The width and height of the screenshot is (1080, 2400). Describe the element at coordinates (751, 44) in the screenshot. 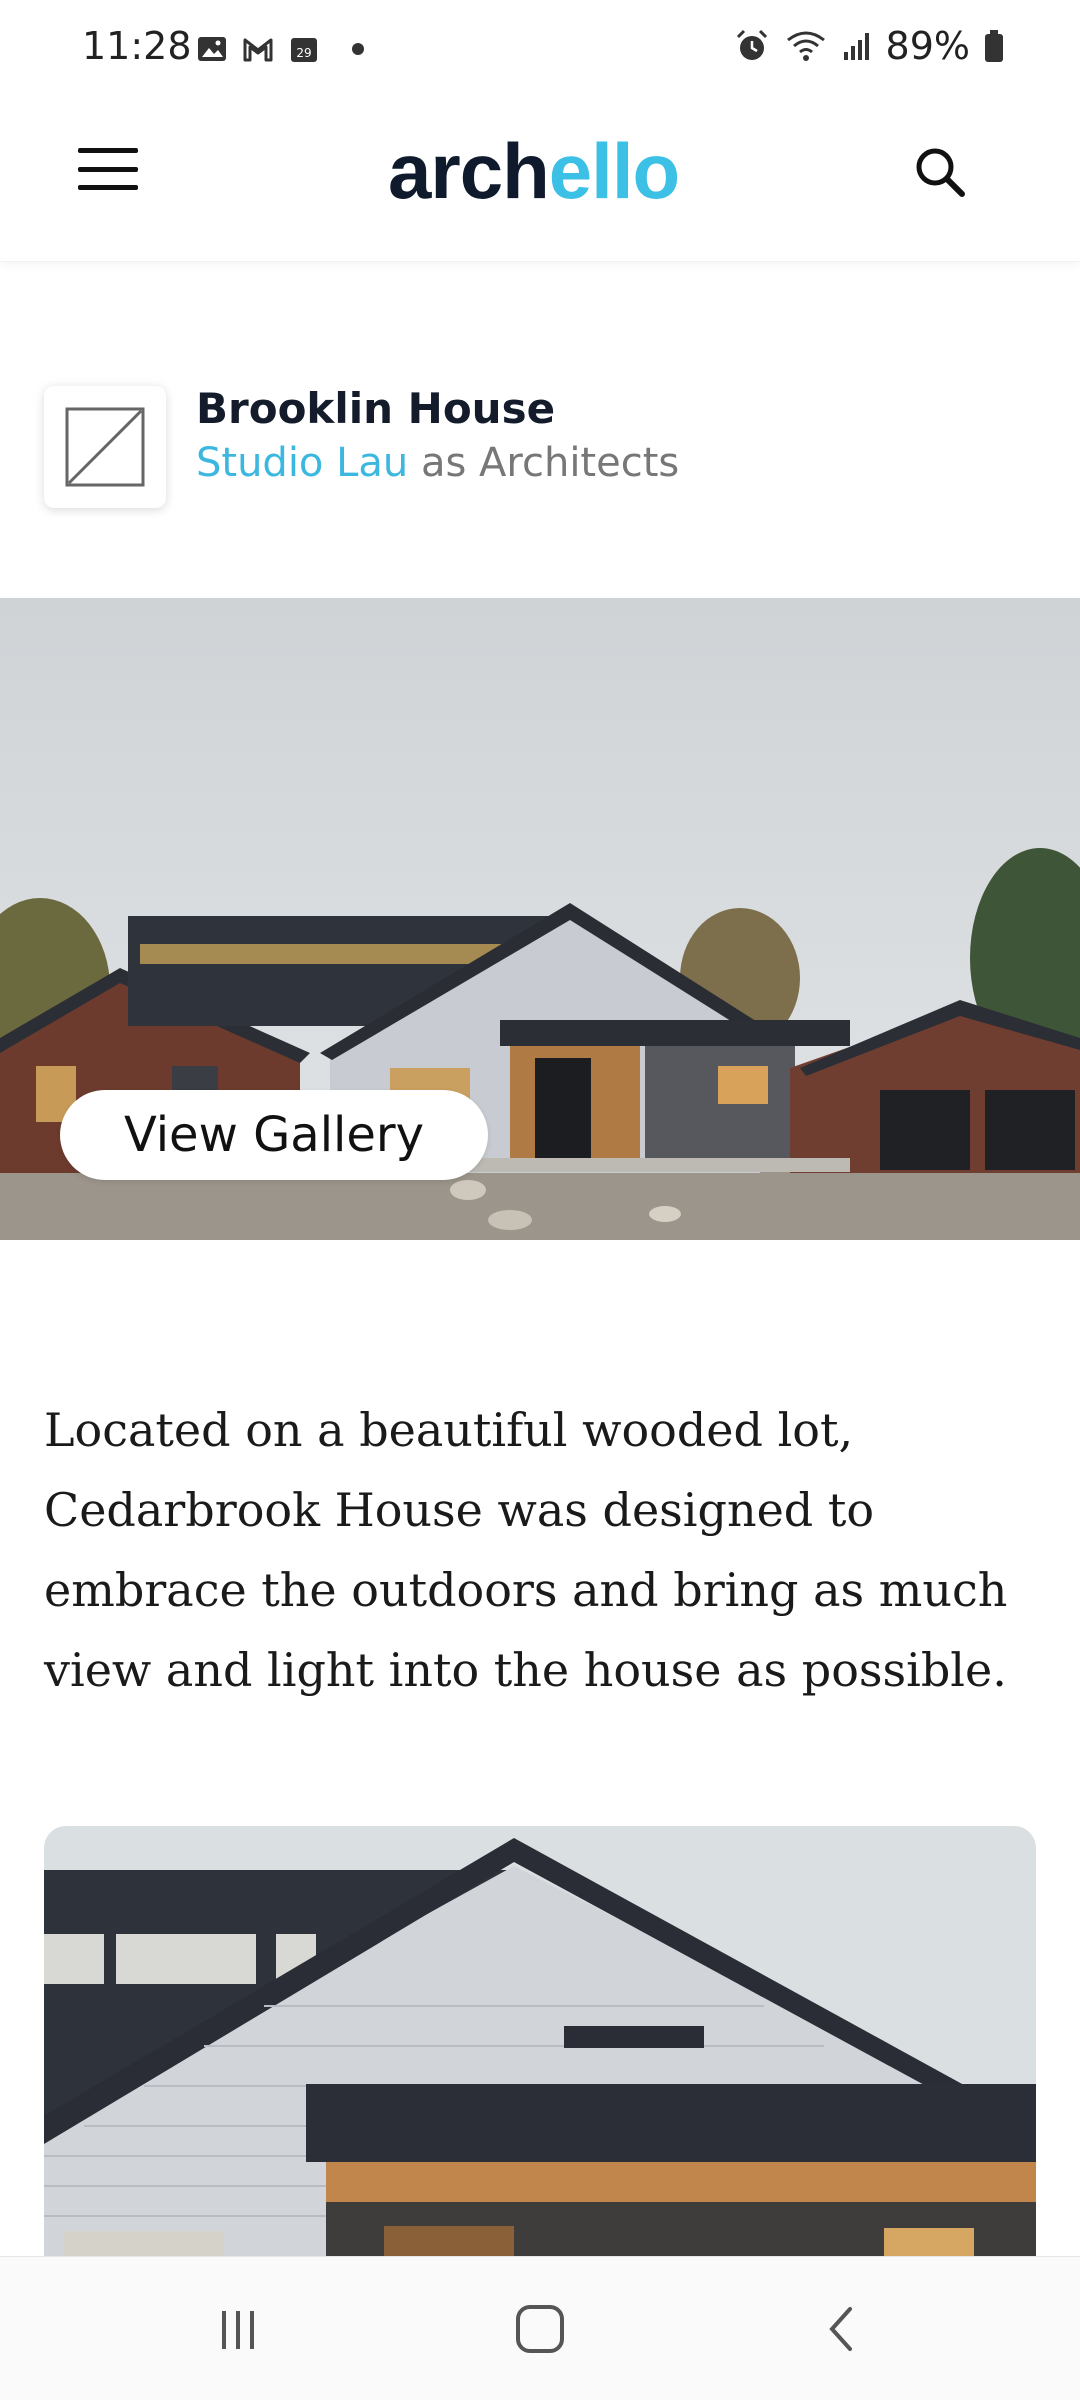

I see `alarm-icon` at that location.